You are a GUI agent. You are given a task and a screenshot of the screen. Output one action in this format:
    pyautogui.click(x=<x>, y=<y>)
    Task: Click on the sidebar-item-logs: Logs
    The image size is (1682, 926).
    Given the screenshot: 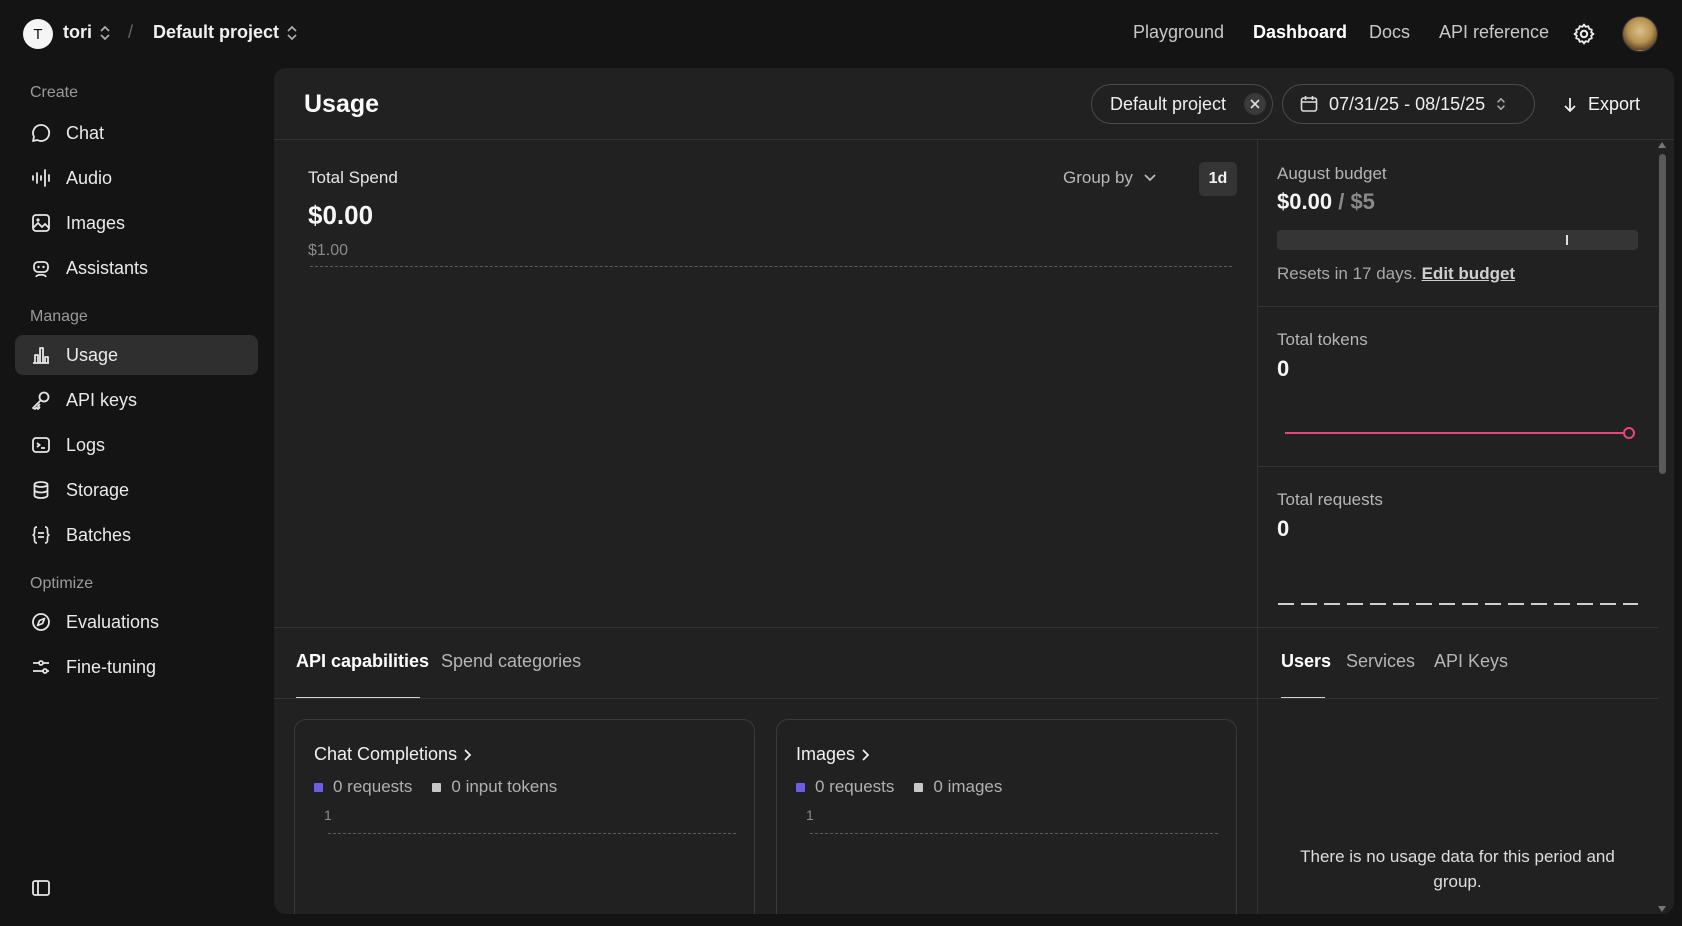 What is the action you would take?
    pyautogui.click(x=136, y=445)
    